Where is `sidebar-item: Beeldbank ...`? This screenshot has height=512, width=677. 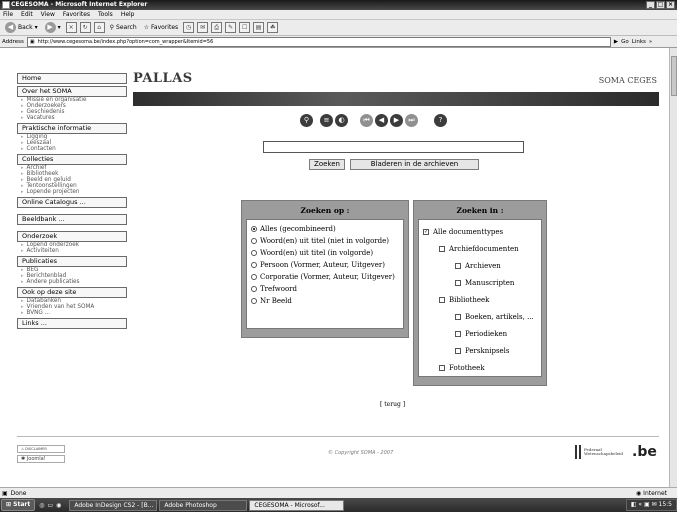
sidebar-item: Beeldbank ... is located at coordinates (72, 219).